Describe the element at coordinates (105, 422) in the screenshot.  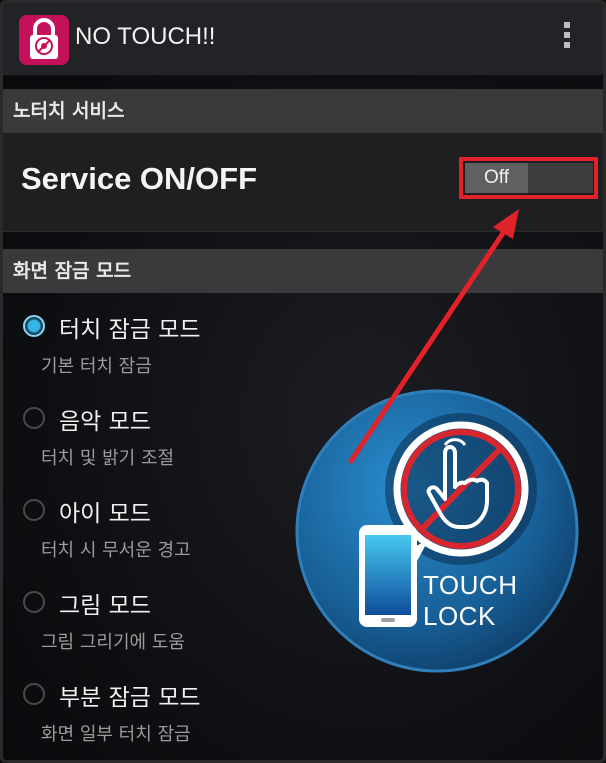
I see `mode-title: 음악 모드` at that location.